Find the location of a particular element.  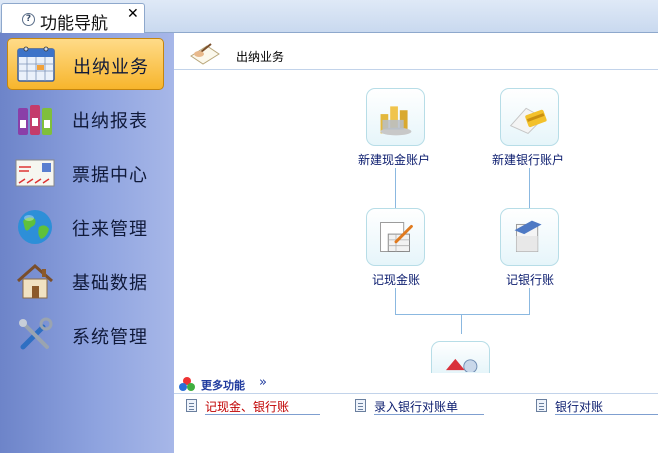

sidebar-item-cashier-business: 出纳业务 is located at coordinates (85, 64).